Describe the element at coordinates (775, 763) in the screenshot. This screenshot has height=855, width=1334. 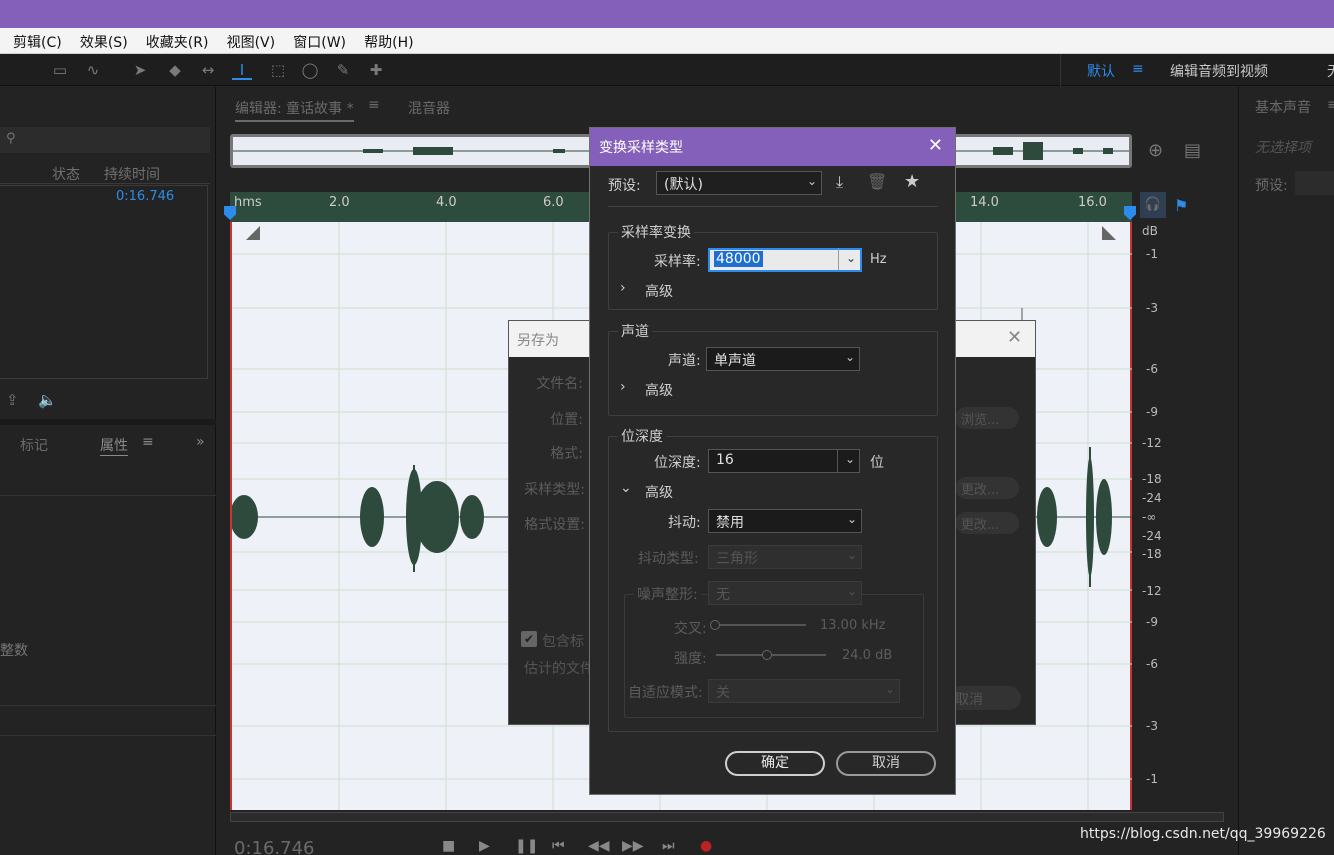
I see `ok-button: 确定` at that location.